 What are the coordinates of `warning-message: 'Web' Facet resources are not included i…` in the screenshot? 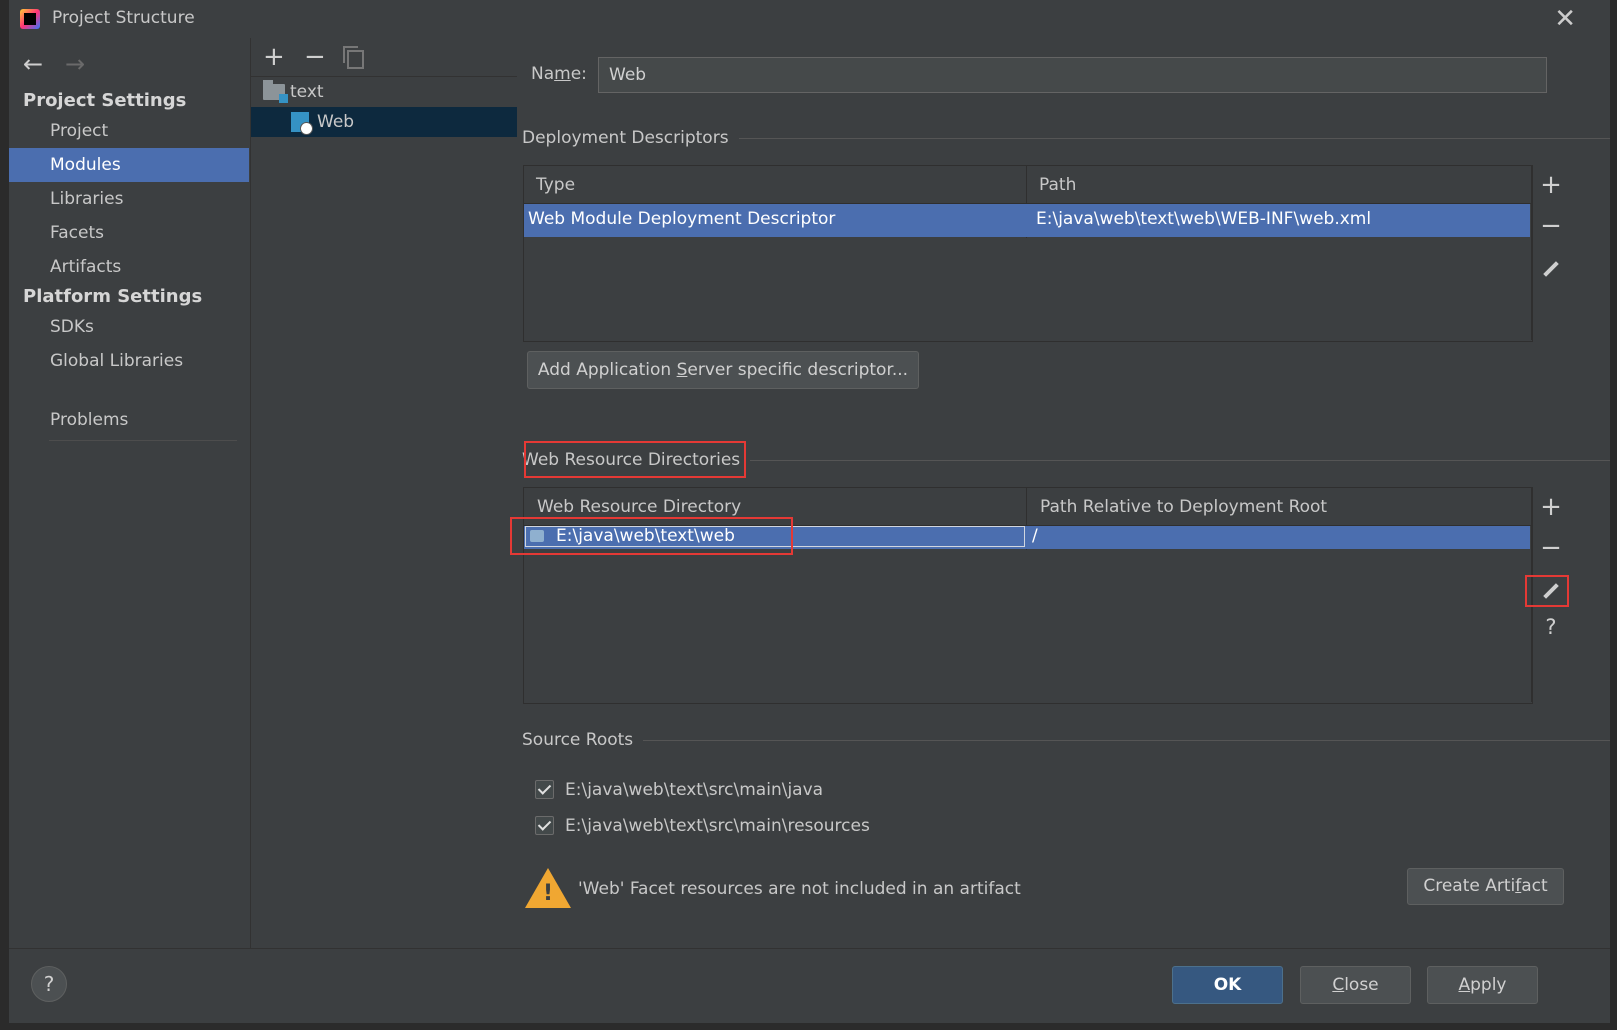 It's located at (799, 889).